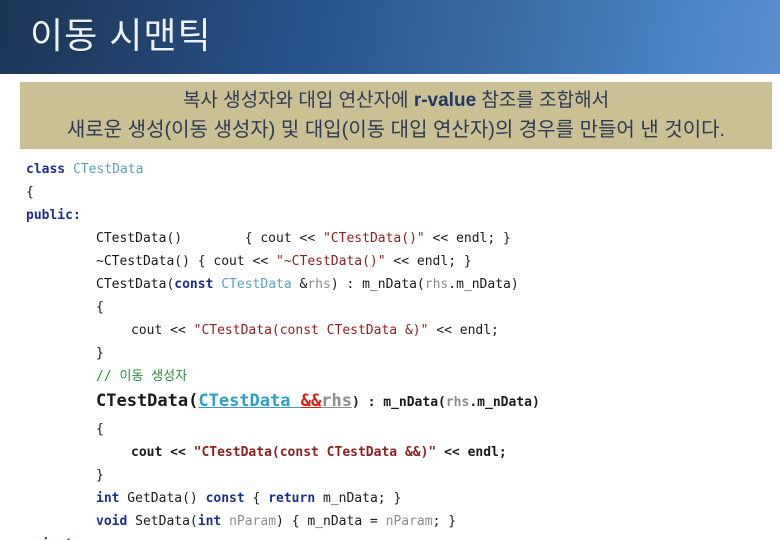  Describe the element at coordinates (409, 521) in the screenshot. I see `param-nparam-ref: nParam` at that location.